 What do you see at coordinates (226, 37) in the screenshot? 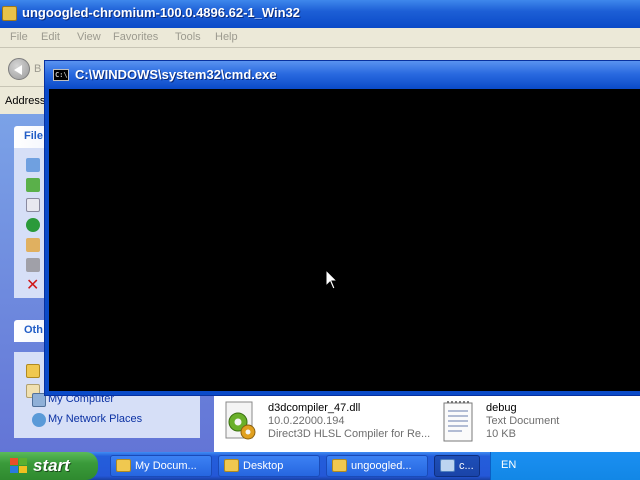
I see `menu-help: Help` at bounding box center [226, 37].